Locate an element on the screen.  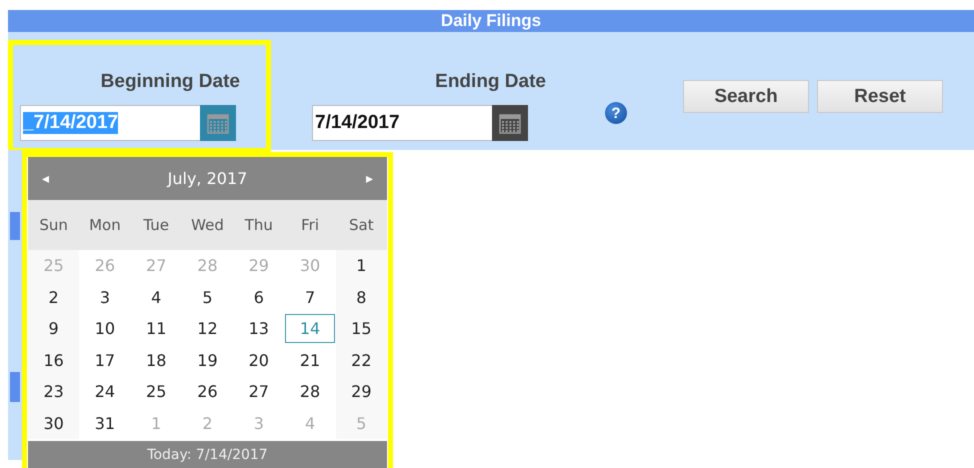
calendar-day: 19 is located at coordinates (207, 360).